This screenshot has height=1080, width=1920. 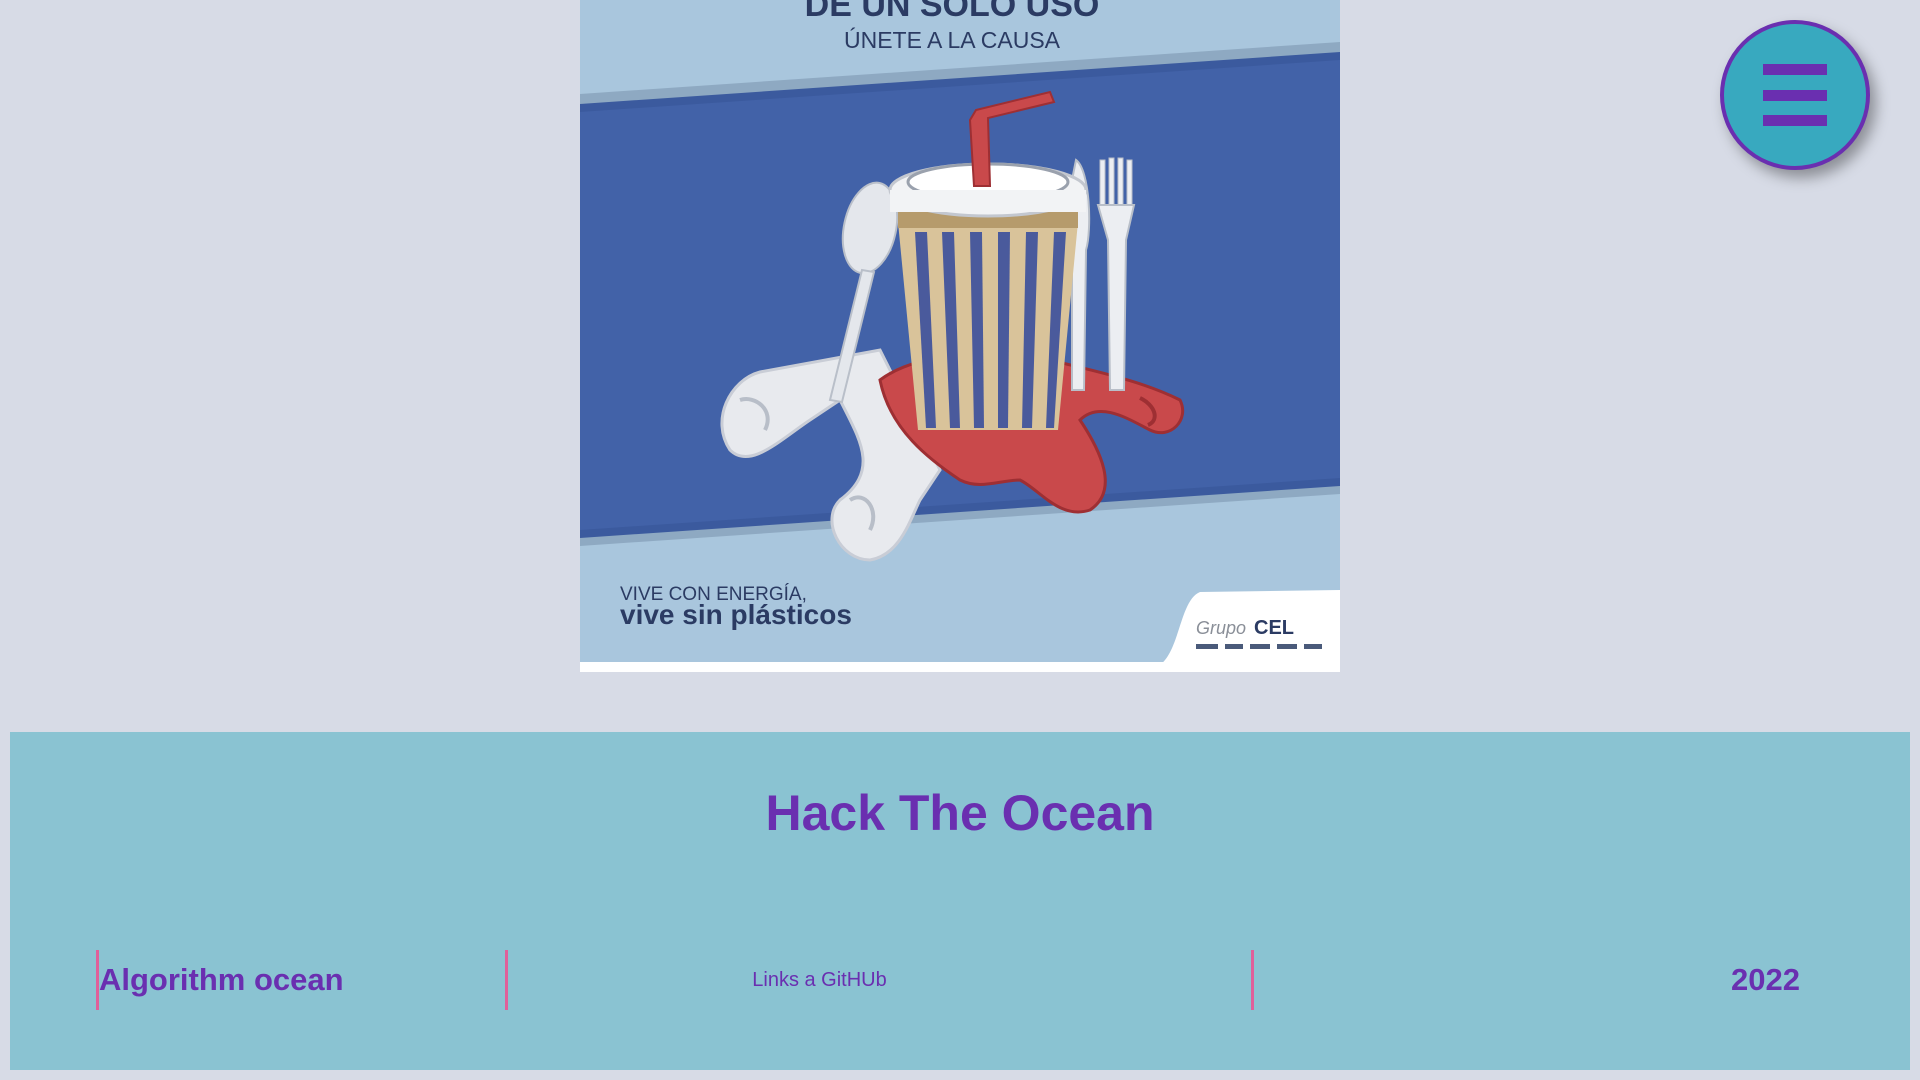 I want to click on footer-title: Hack The Ocean, so click(x=960, y=813).